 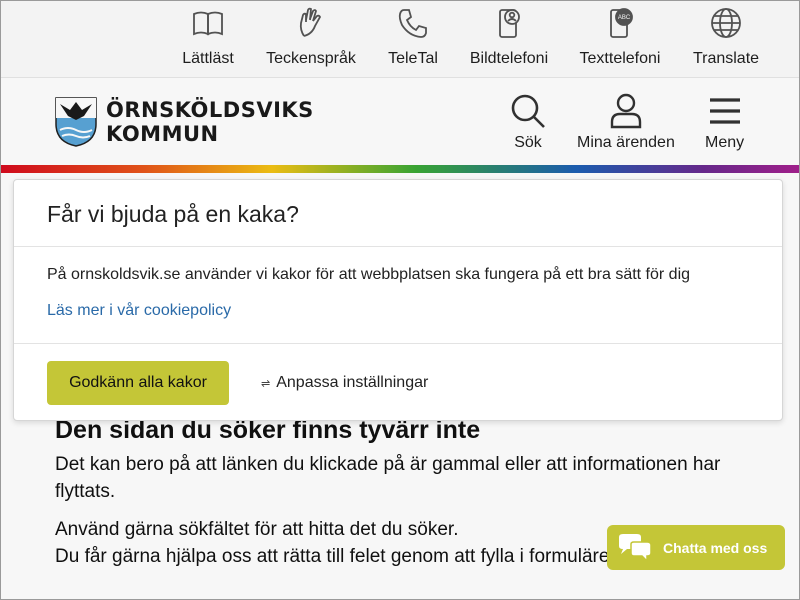 What do you see at coordinates (266, 383) in the screenshot?
I see `sliders-icon: ⇌` at bounding box center [266, 383].